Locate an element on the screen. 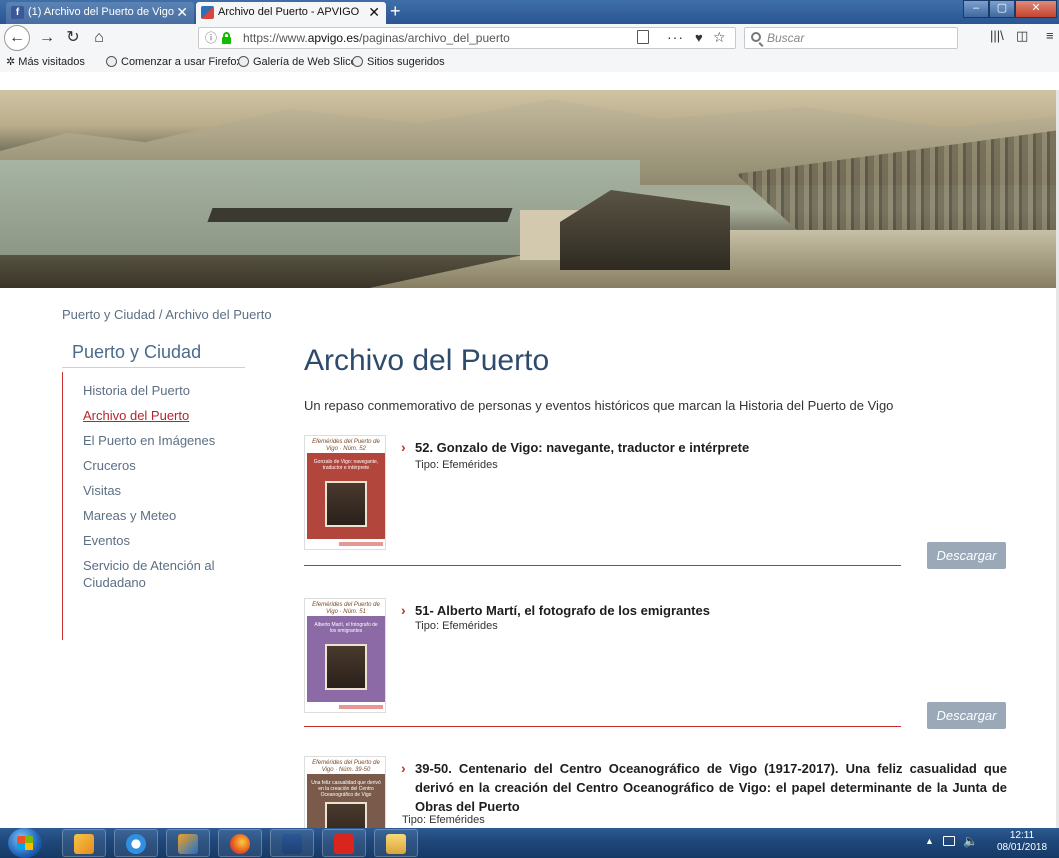 The image size is (1059, 858). windows-logo-icon is located at coordinates (25, 843).